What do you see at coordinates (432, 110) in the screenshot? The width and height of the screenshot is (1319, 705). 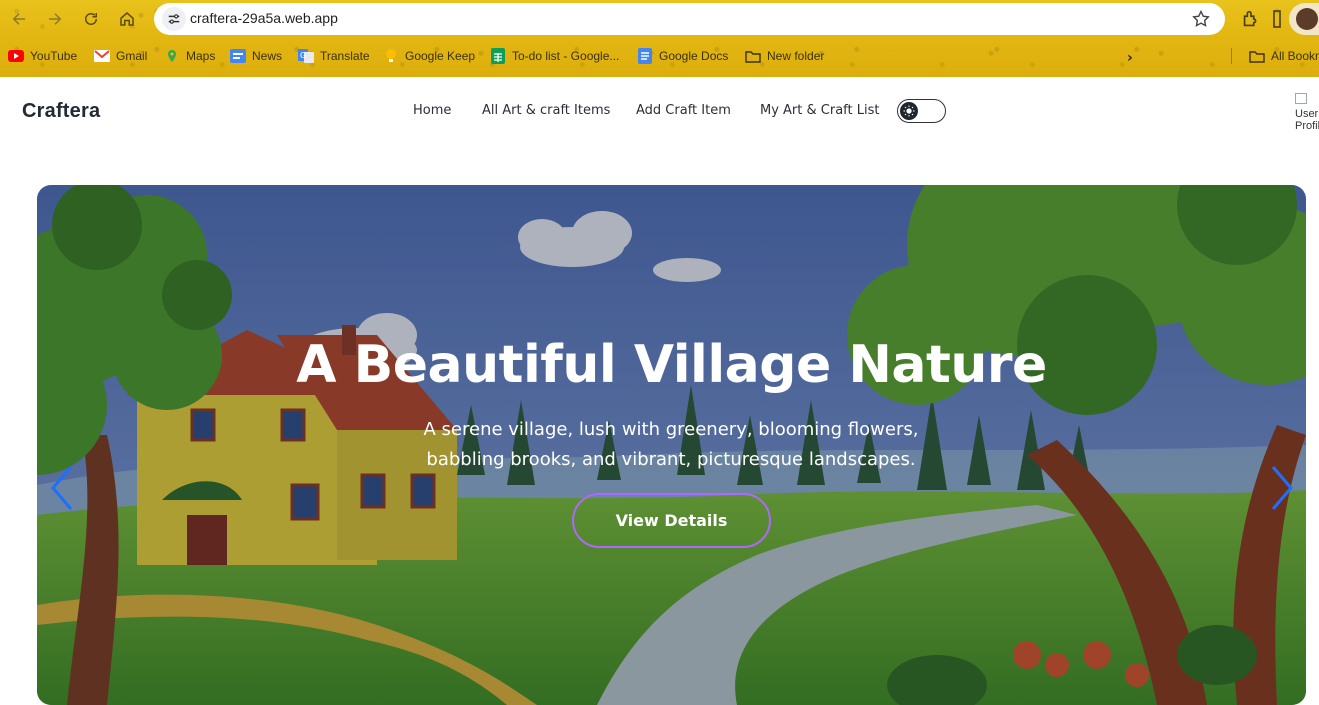 I see `nav-link-home: Home` at bounding box center [432, 110].